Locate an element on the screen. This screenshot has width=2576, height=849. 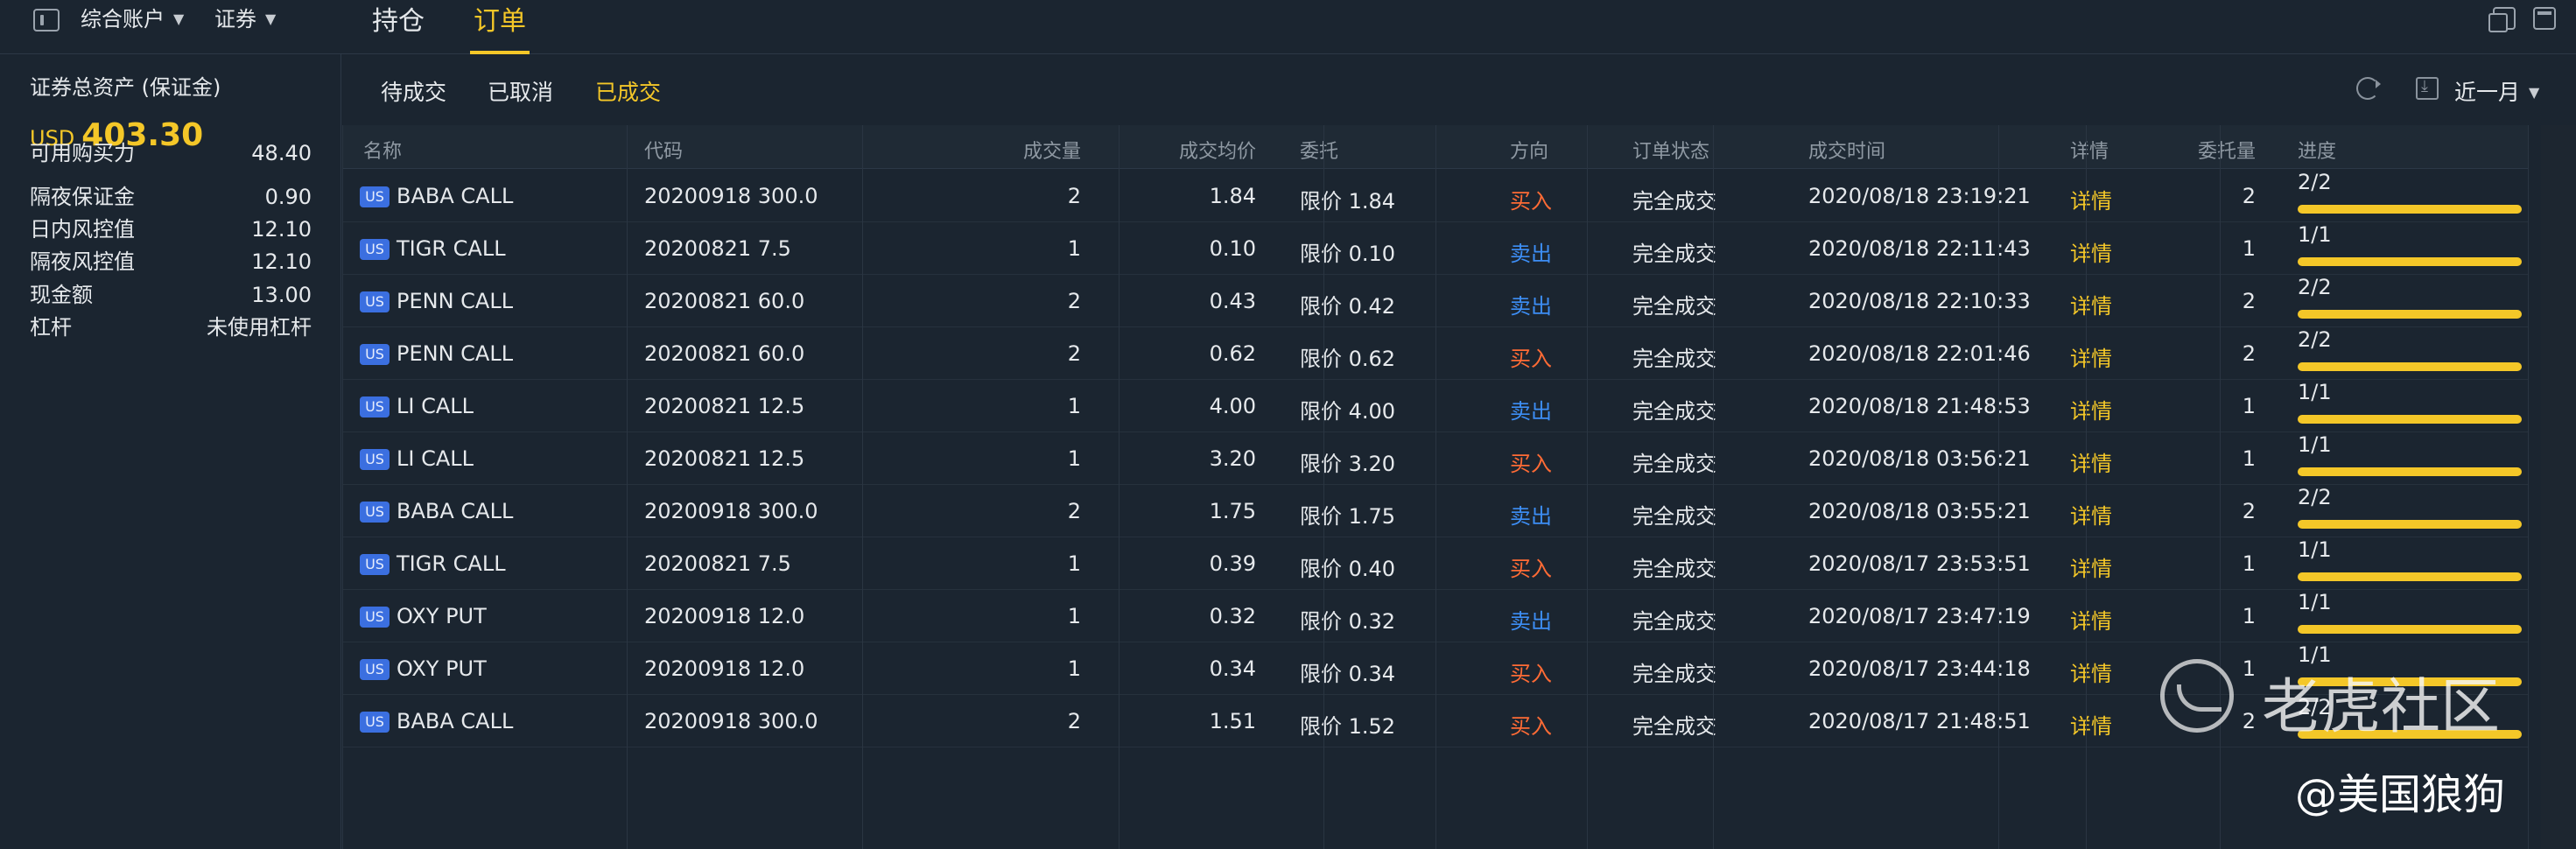
account-selector: 综合账户 ▼ is located at coordinates (132, 19).